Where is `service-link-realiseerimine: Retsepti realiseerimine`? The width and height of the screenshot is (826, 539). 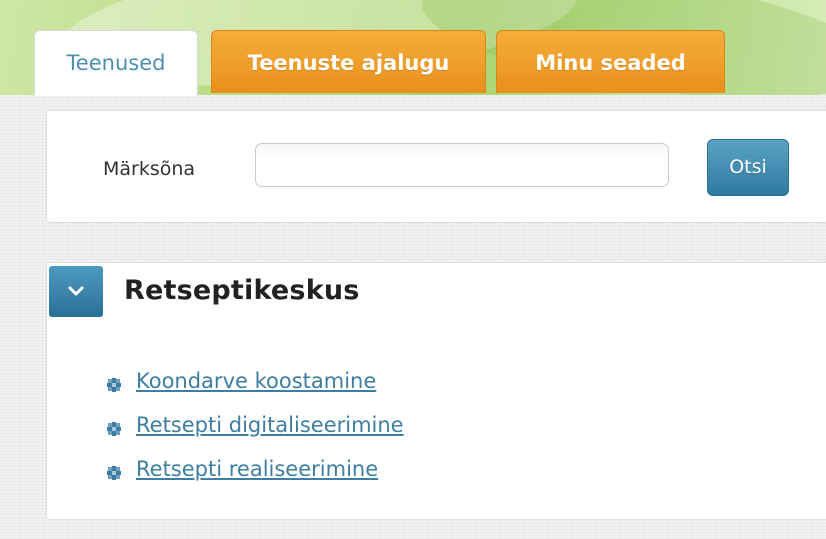 service-link-realiseerimine: Retsepti realiseerimine is located at coordinates (257, 469).